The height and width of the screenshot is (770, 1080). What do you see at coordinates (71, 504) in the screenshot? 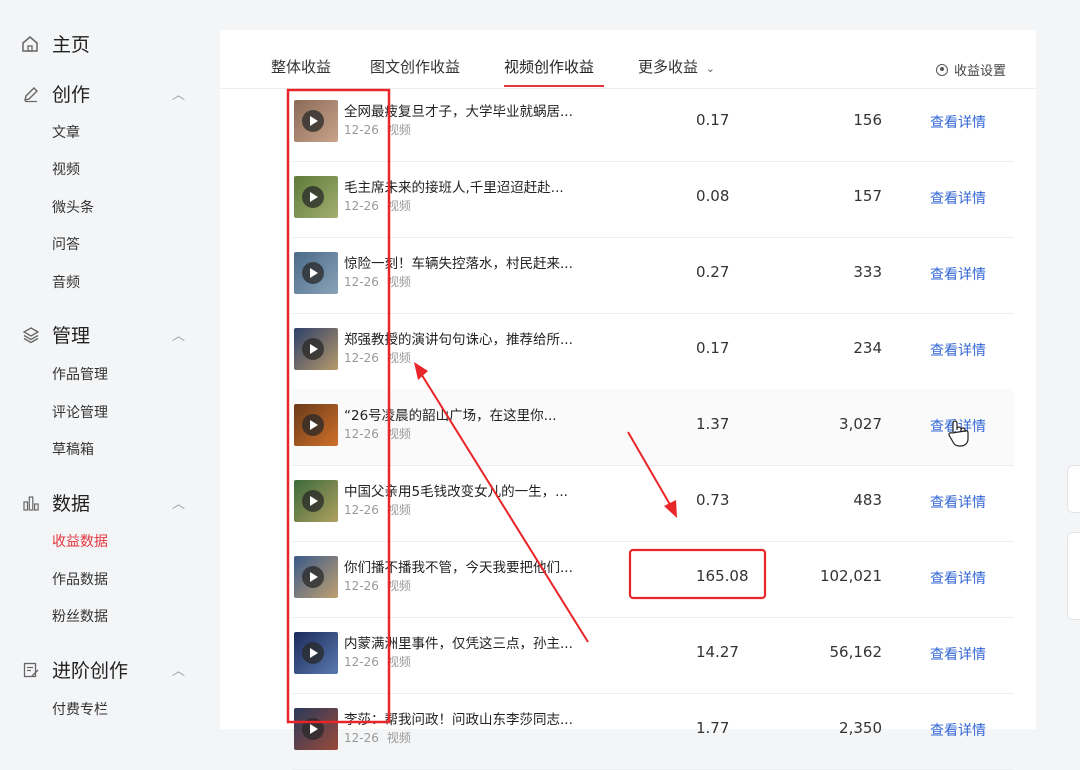
I see `nav-group-data-label: 数据` at bounding box center [71, 504].